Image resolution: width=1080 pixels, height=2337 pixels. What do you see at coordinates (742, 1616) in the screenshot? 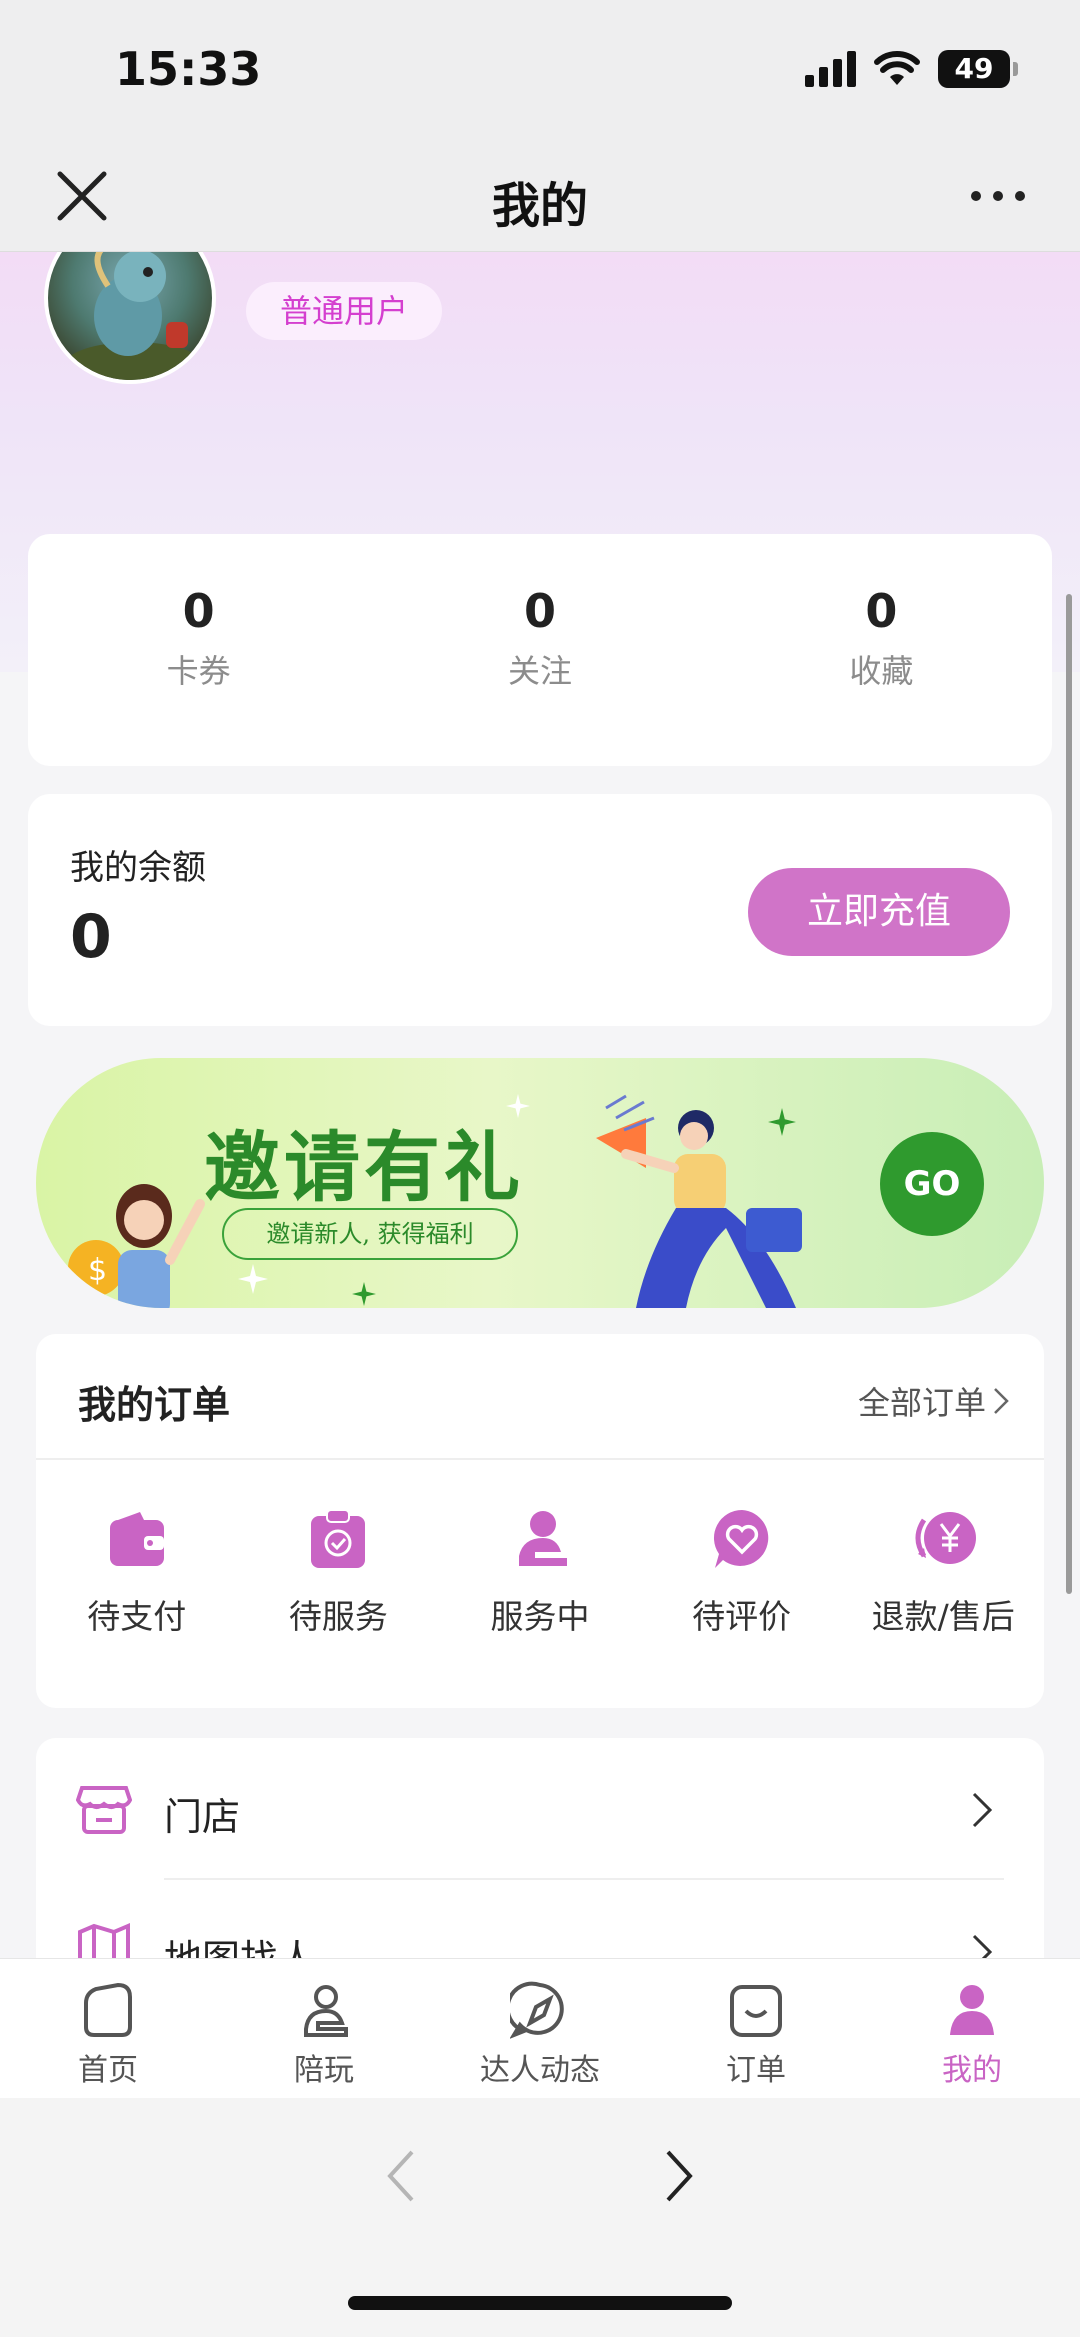
I see `order-item-label: 待评价` at bounding box center [742, 1616].